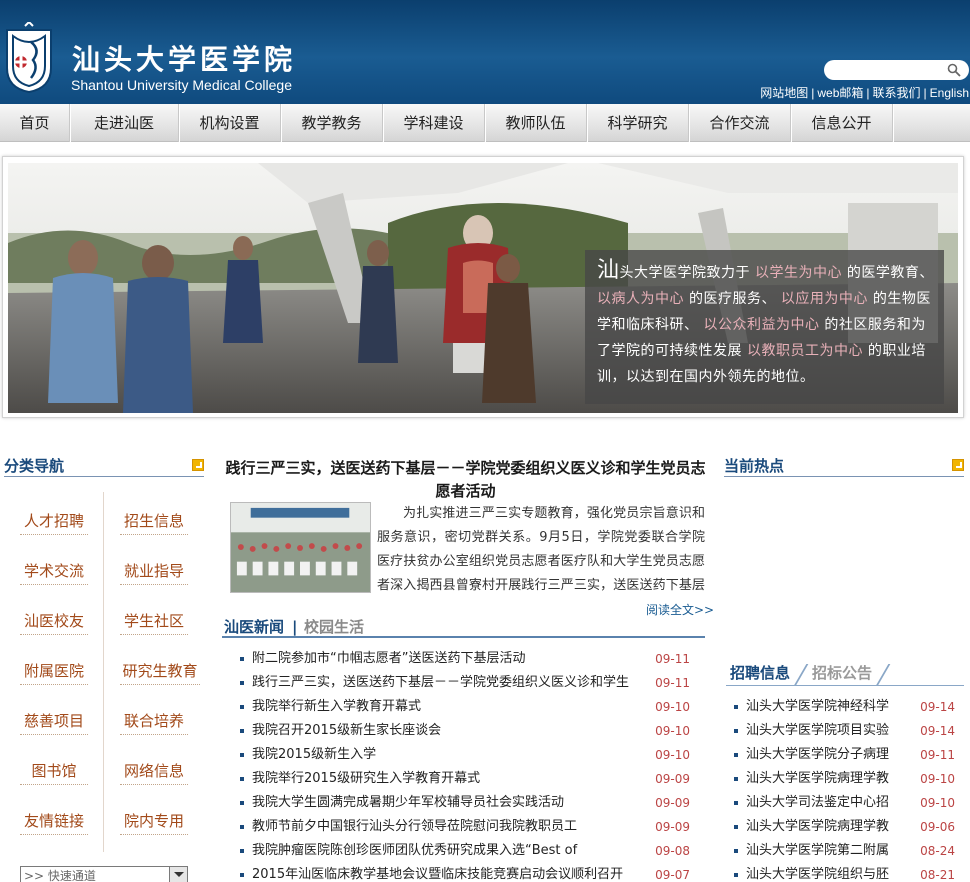 This screenshot has width=970, height=882. I want to click on category-friendly-links: 友情链接, so click(54, 821).